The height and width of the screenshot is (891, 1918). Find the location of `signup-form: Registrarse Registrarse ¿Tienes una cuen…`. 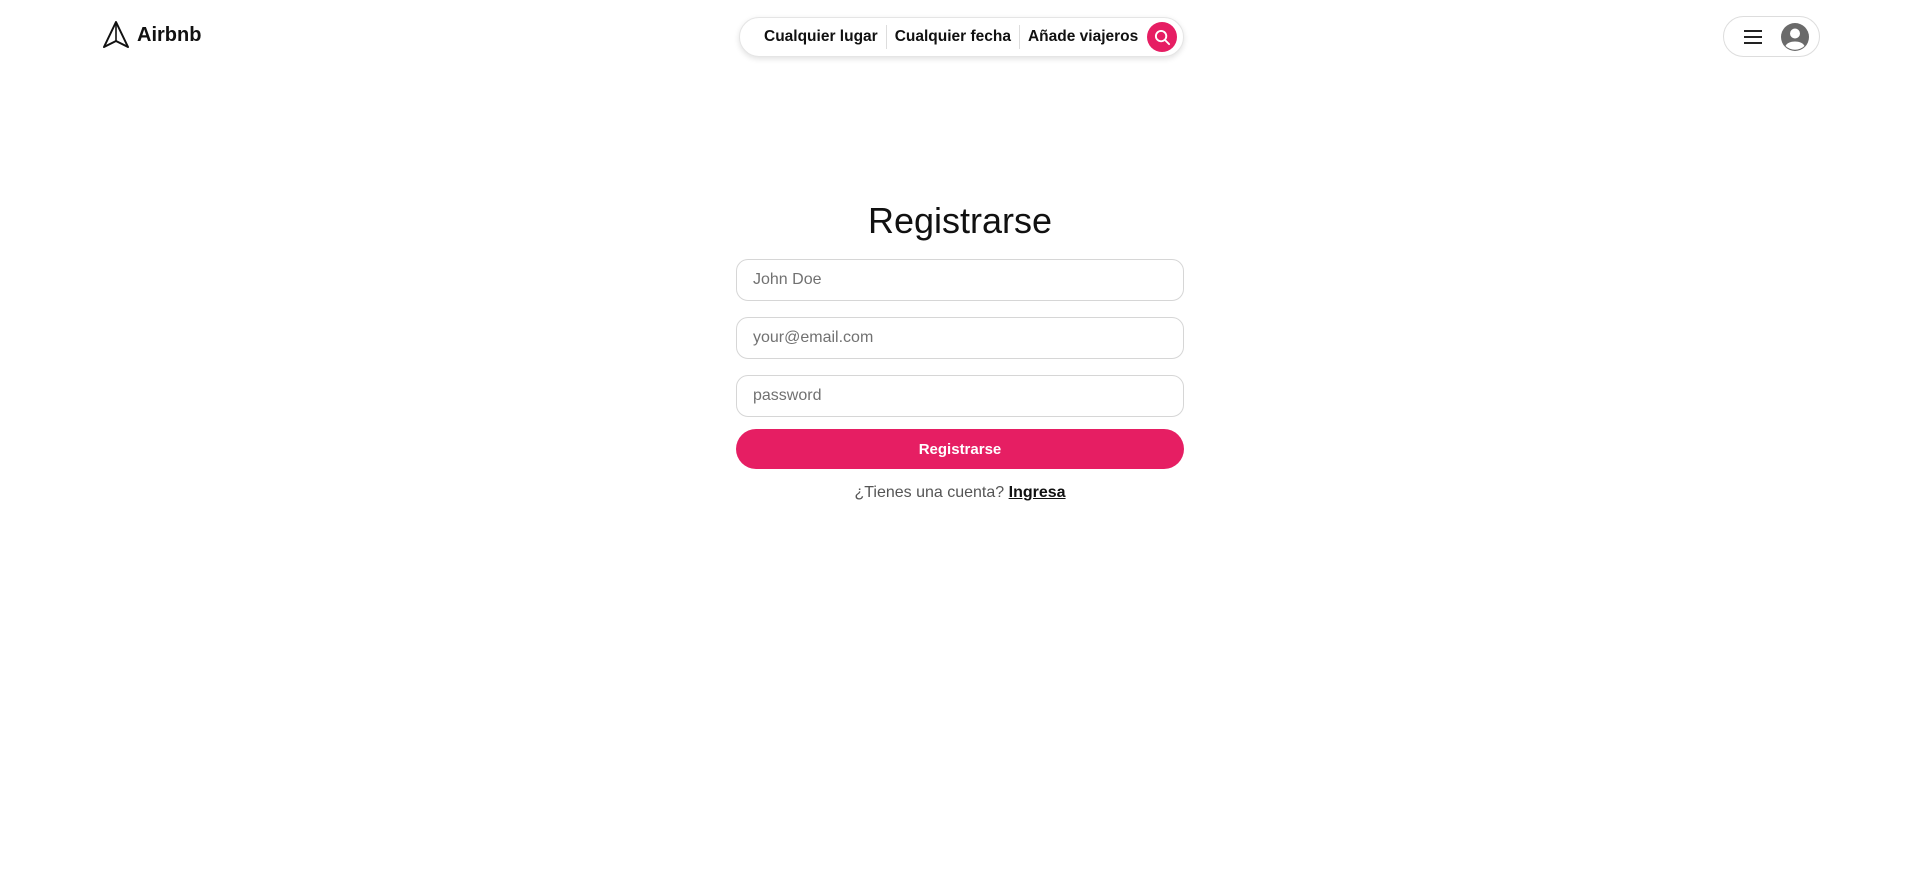

signup-form: Registrarse Registrarse ¿Tienes una cuen… is located at coordinates (960, 348).